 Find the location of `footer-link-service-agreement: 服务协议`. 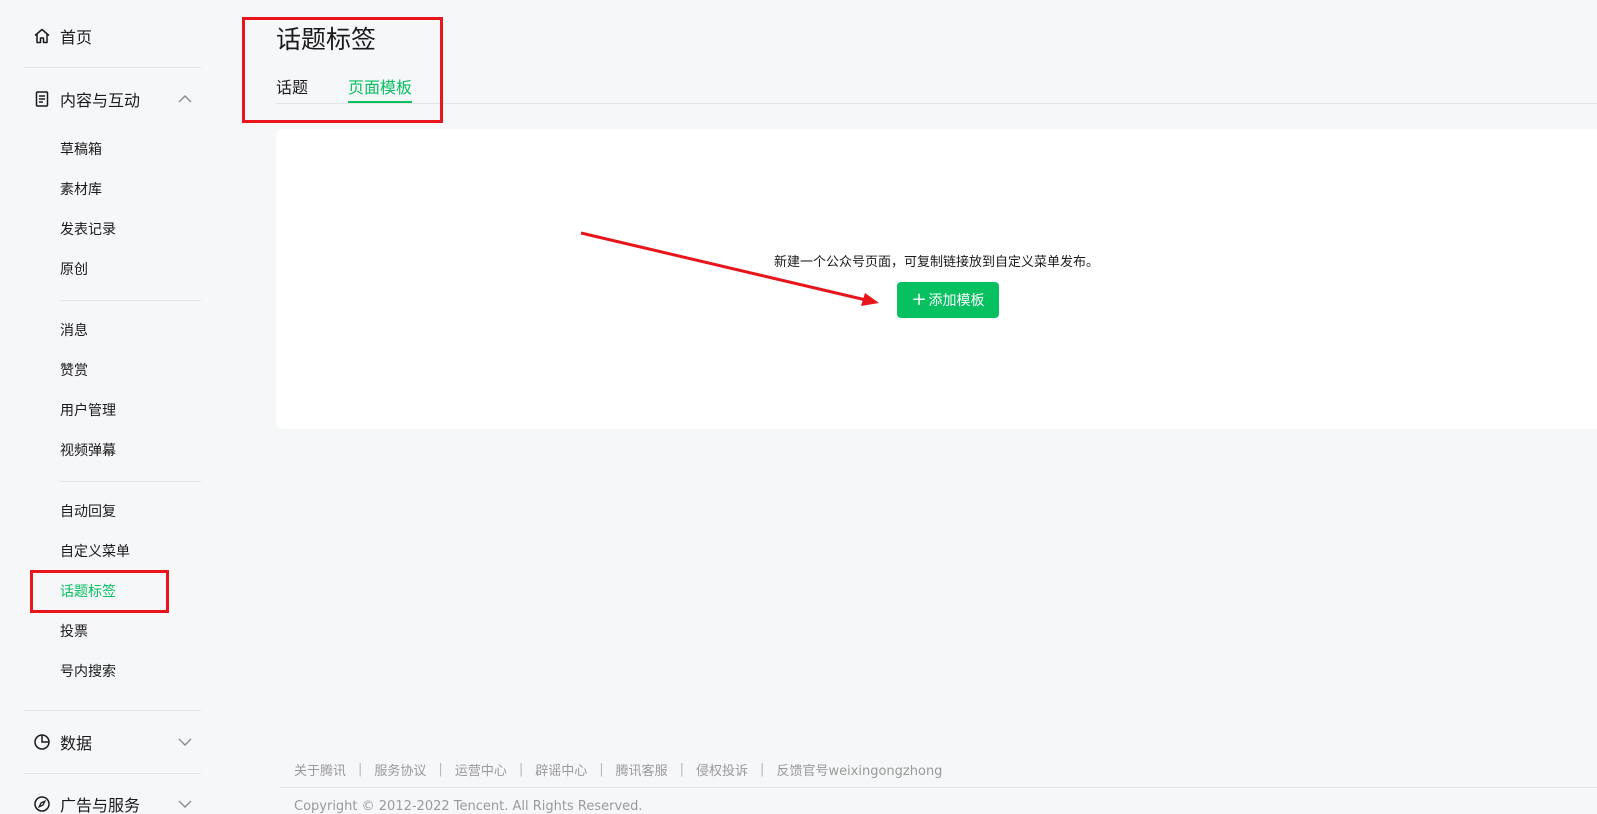

footer-link-service-agreement: 服务协议 is located at coordinates (400, 769).